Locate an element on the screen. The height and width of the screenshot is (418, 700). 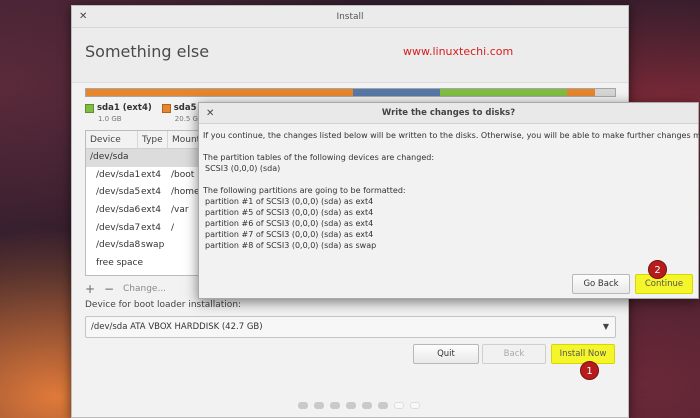
page-title: Something else is located at coordinates (147, 51).